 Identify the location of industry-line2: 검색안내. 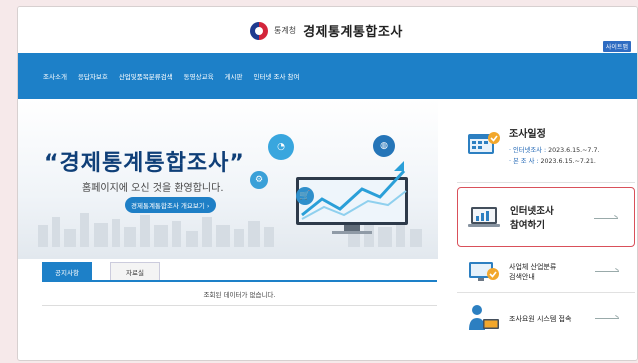
(522, 277).